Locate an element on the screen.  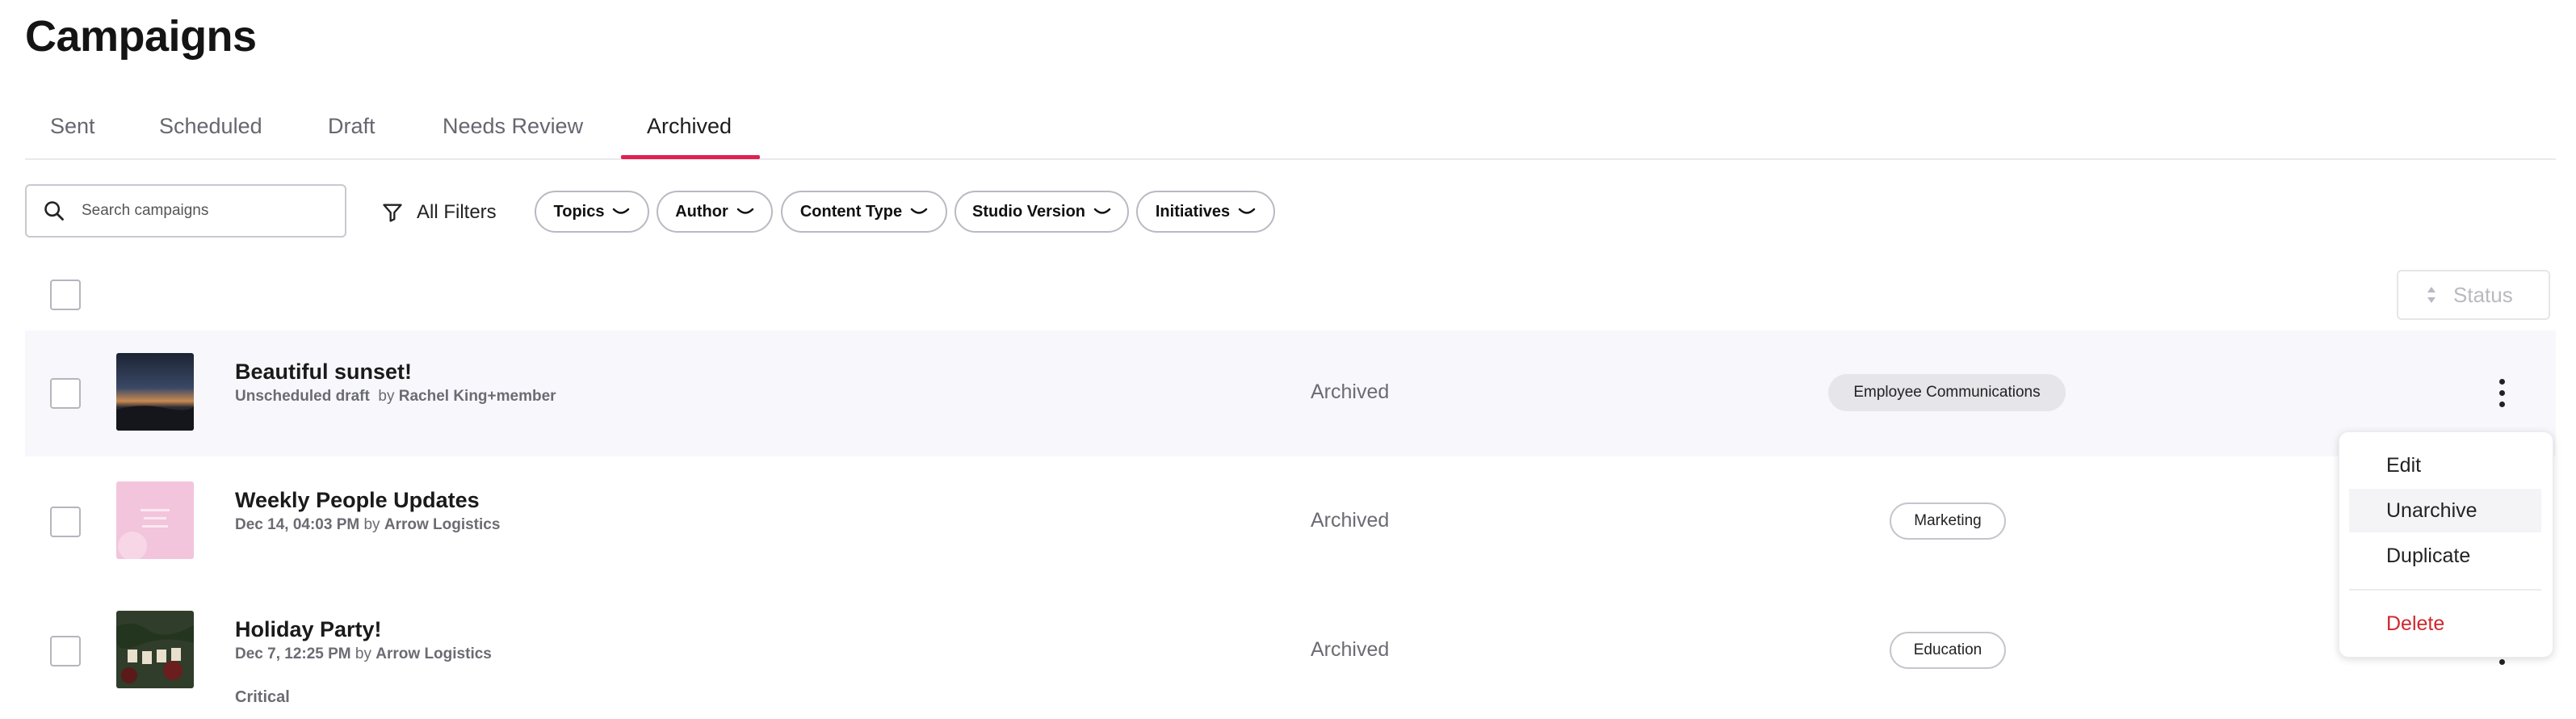
tab-sent: Sent is located at coordinates (72, 127).